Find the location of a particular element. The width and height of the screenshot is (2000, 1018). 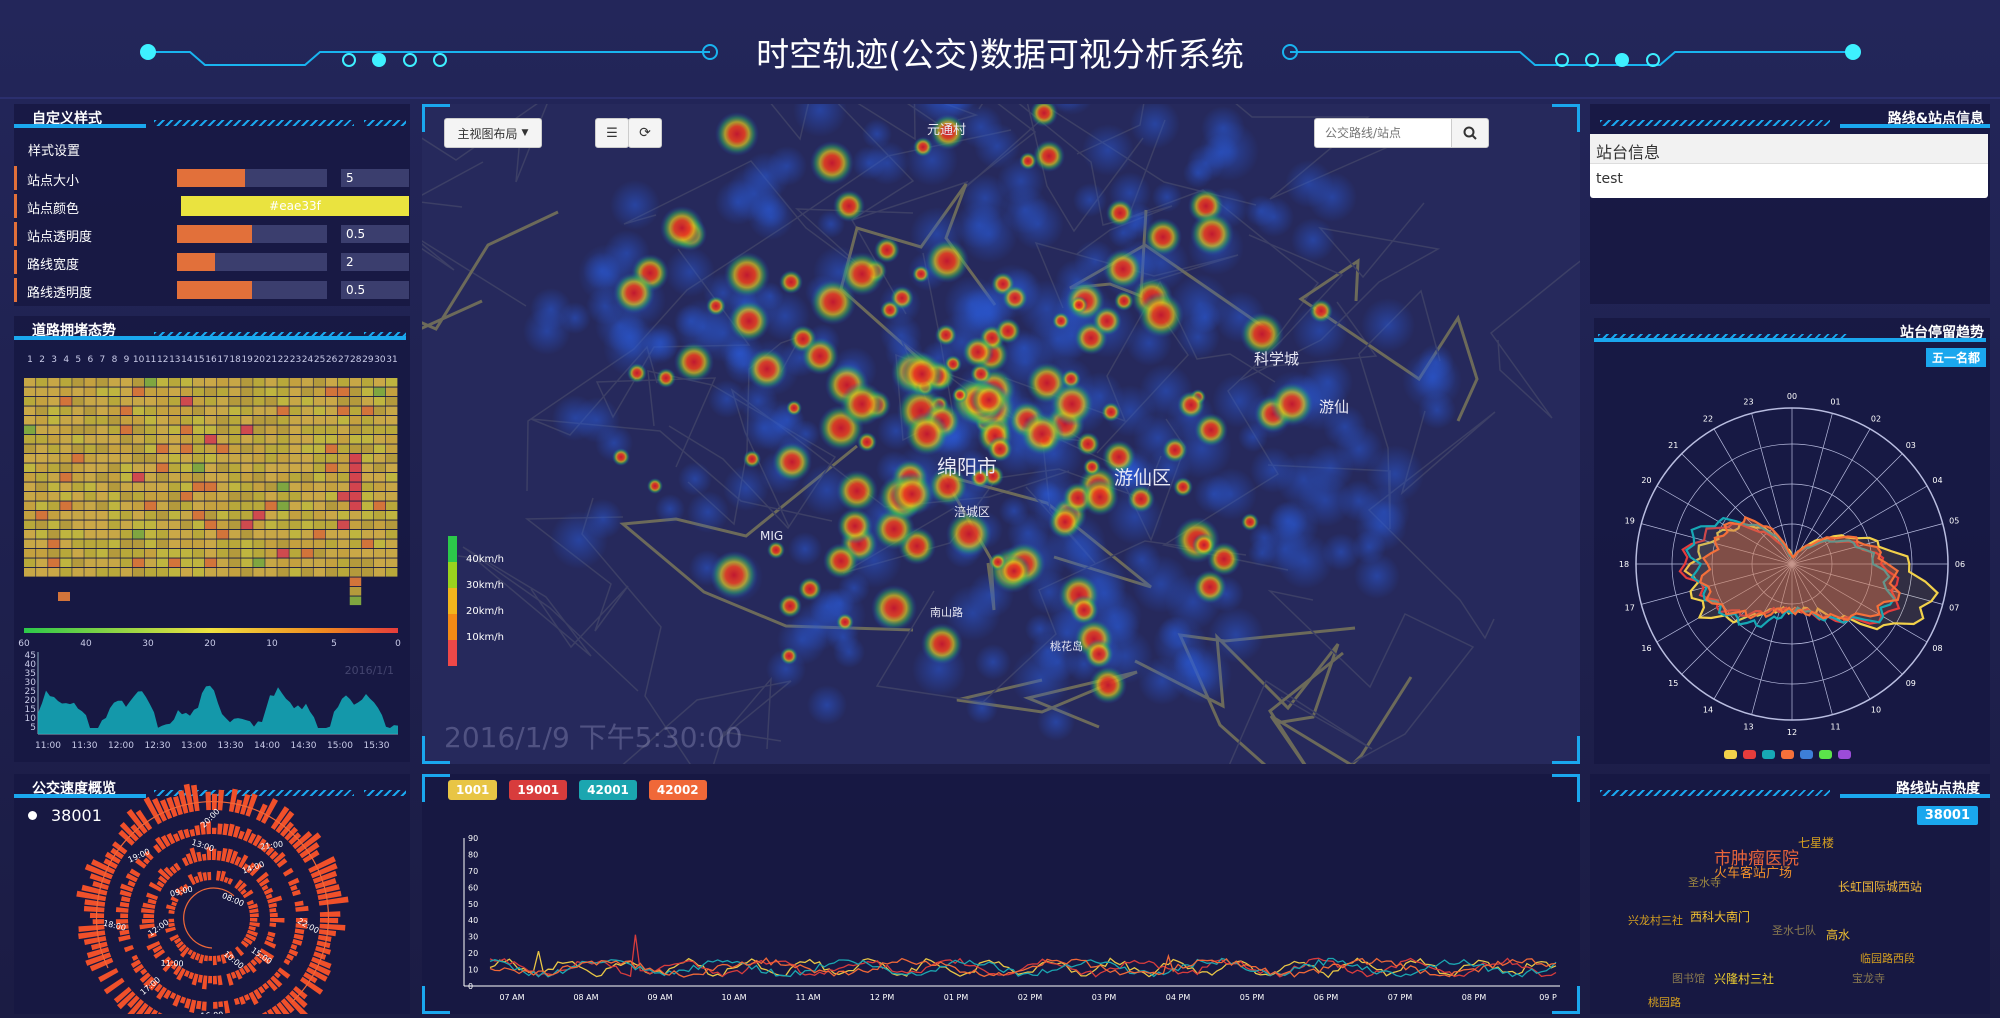

heat-word: 火车客站广场 is located at coordinates (1753, 871).